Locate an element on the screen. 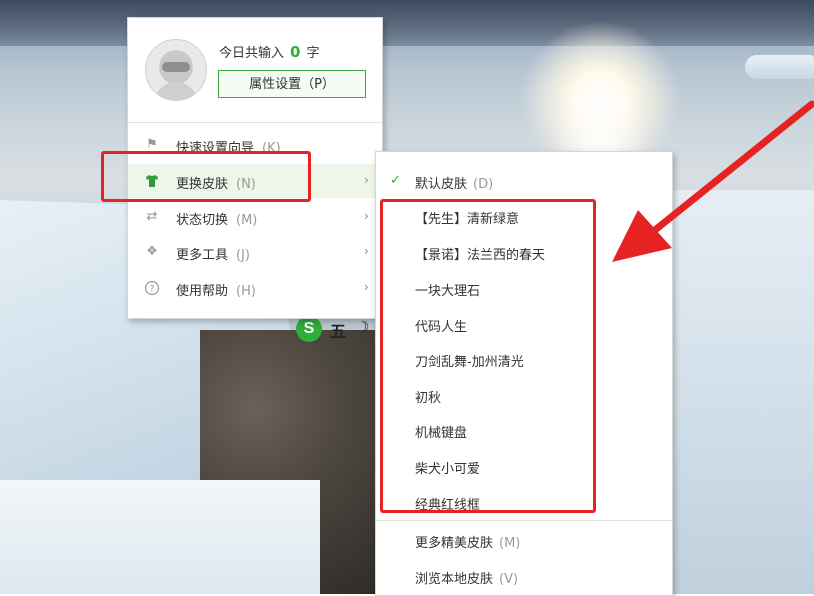  mountain-range is located at coordinates (407, 23).